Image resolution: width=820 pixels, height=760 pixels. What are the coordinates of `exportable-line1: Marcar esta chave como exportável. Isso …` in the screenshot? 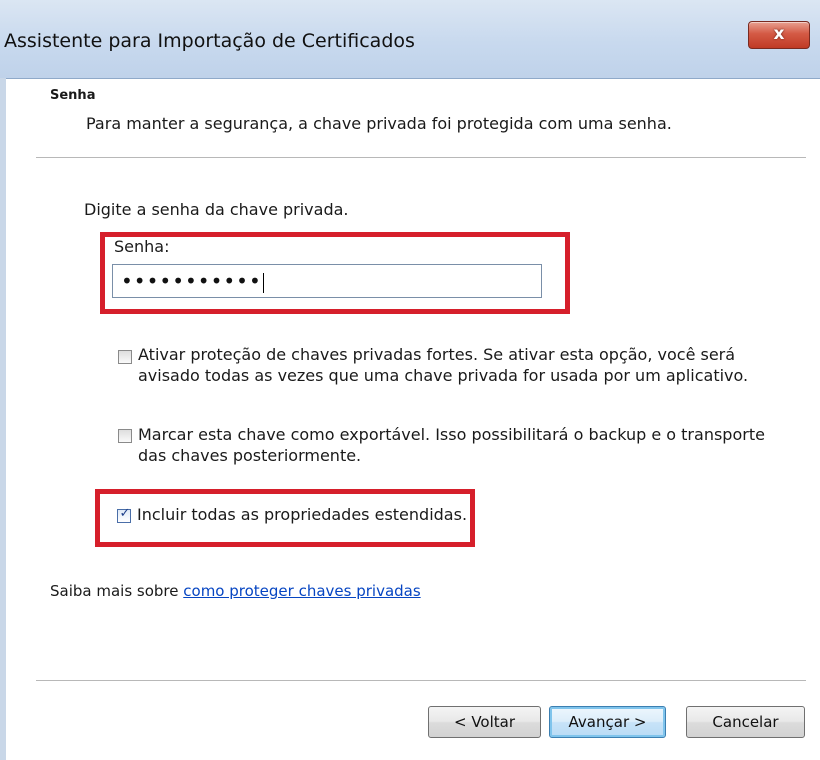 It's located at (451, 434).